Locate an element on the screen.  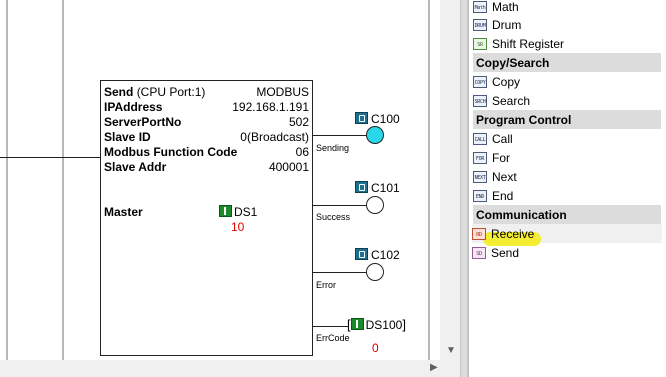
coil-tag-c100-text: C100 is located at coordinates (385, 119).